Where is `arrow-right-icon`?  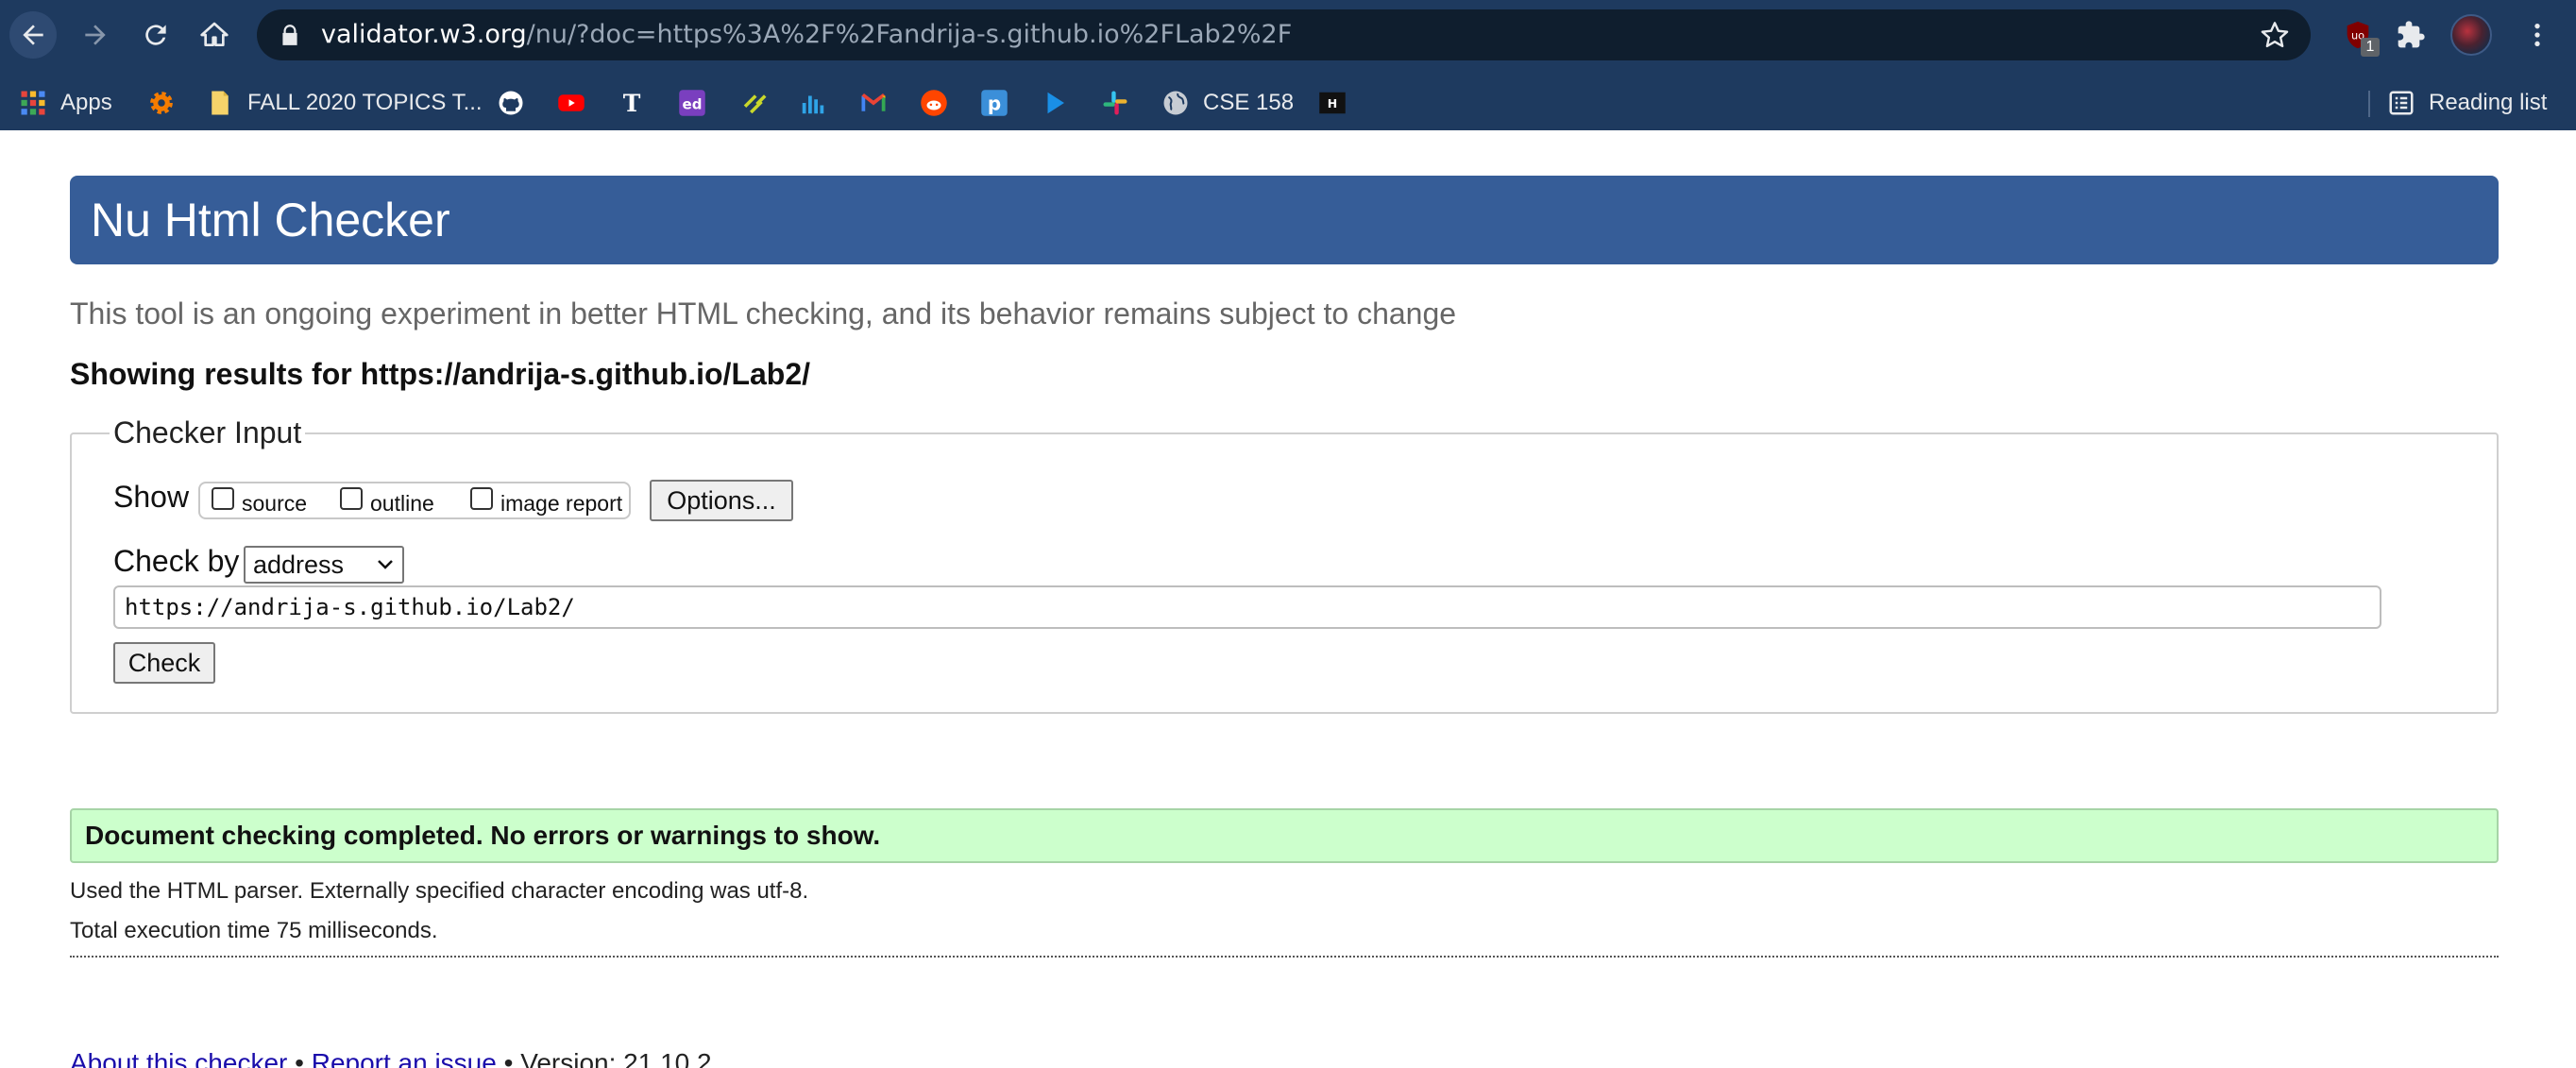
arrow-right-icon is located at coordinates (95, 35).